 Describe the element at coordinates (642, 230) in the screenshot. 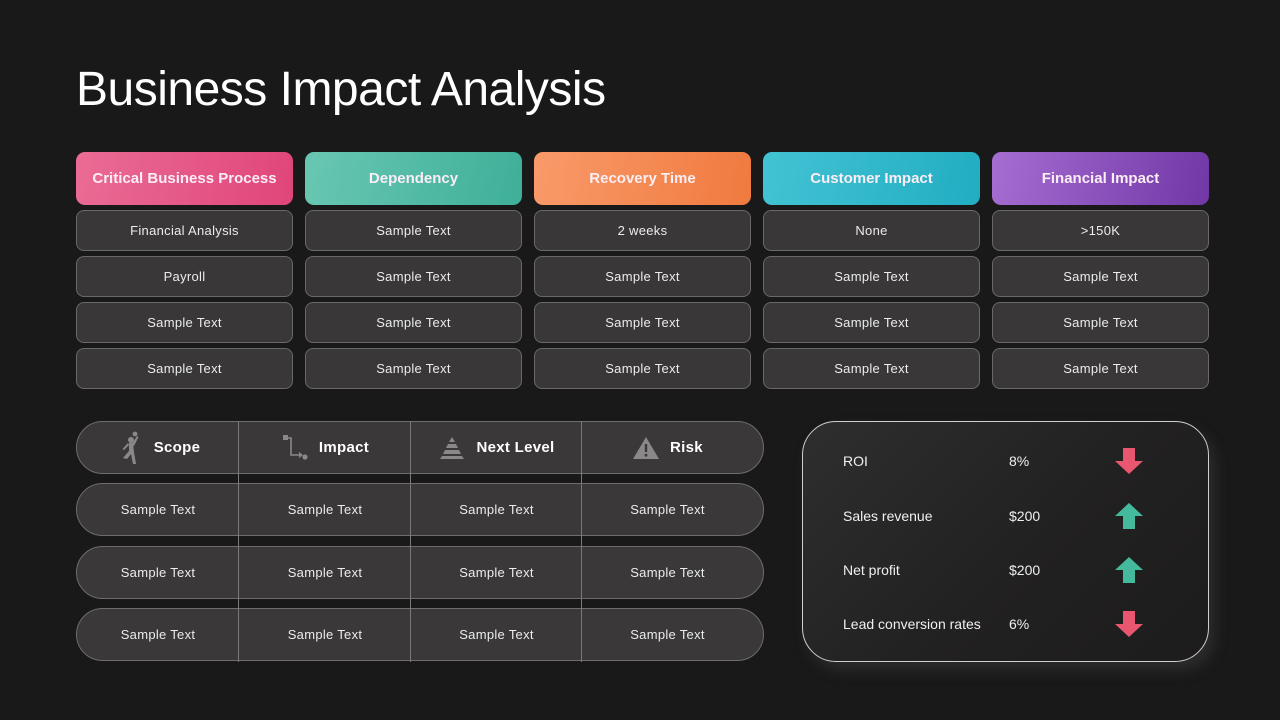

I see `table-cell: 2 weeks` at that location.